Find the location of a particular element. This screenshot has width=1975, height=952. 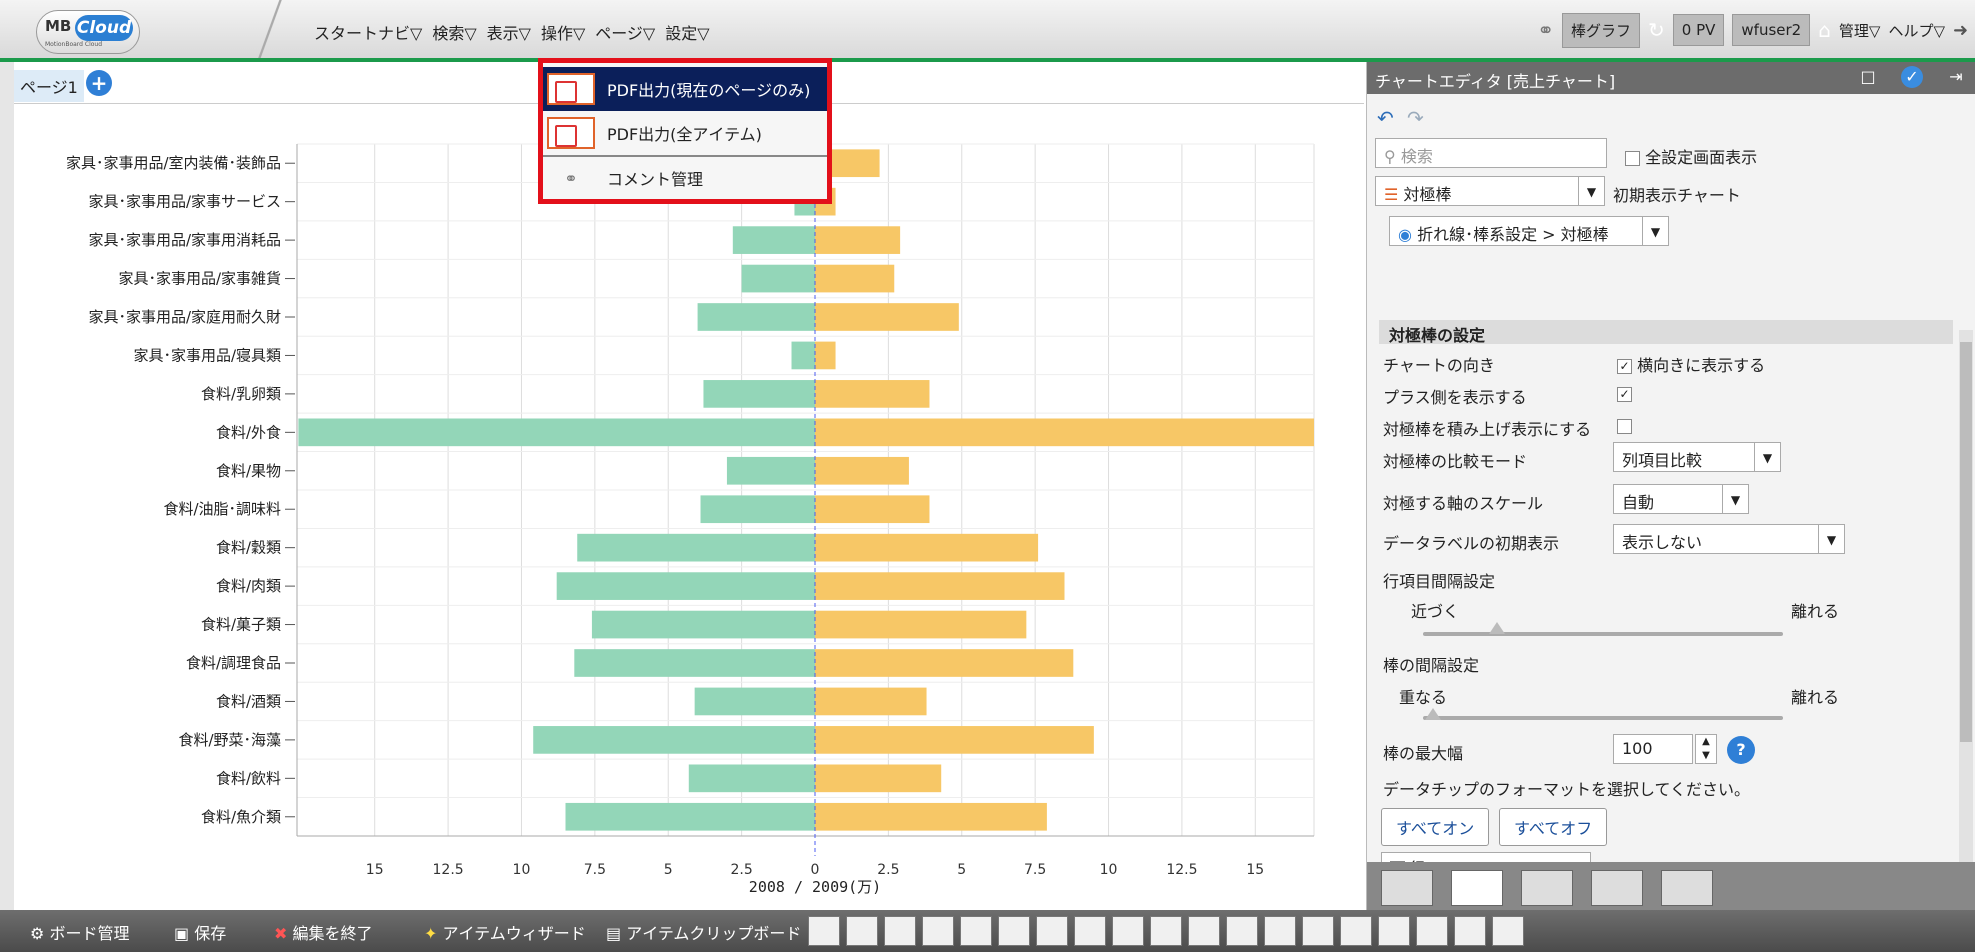

category-label: 食料/油脂･調味料 is located at coordinates (222, 509).